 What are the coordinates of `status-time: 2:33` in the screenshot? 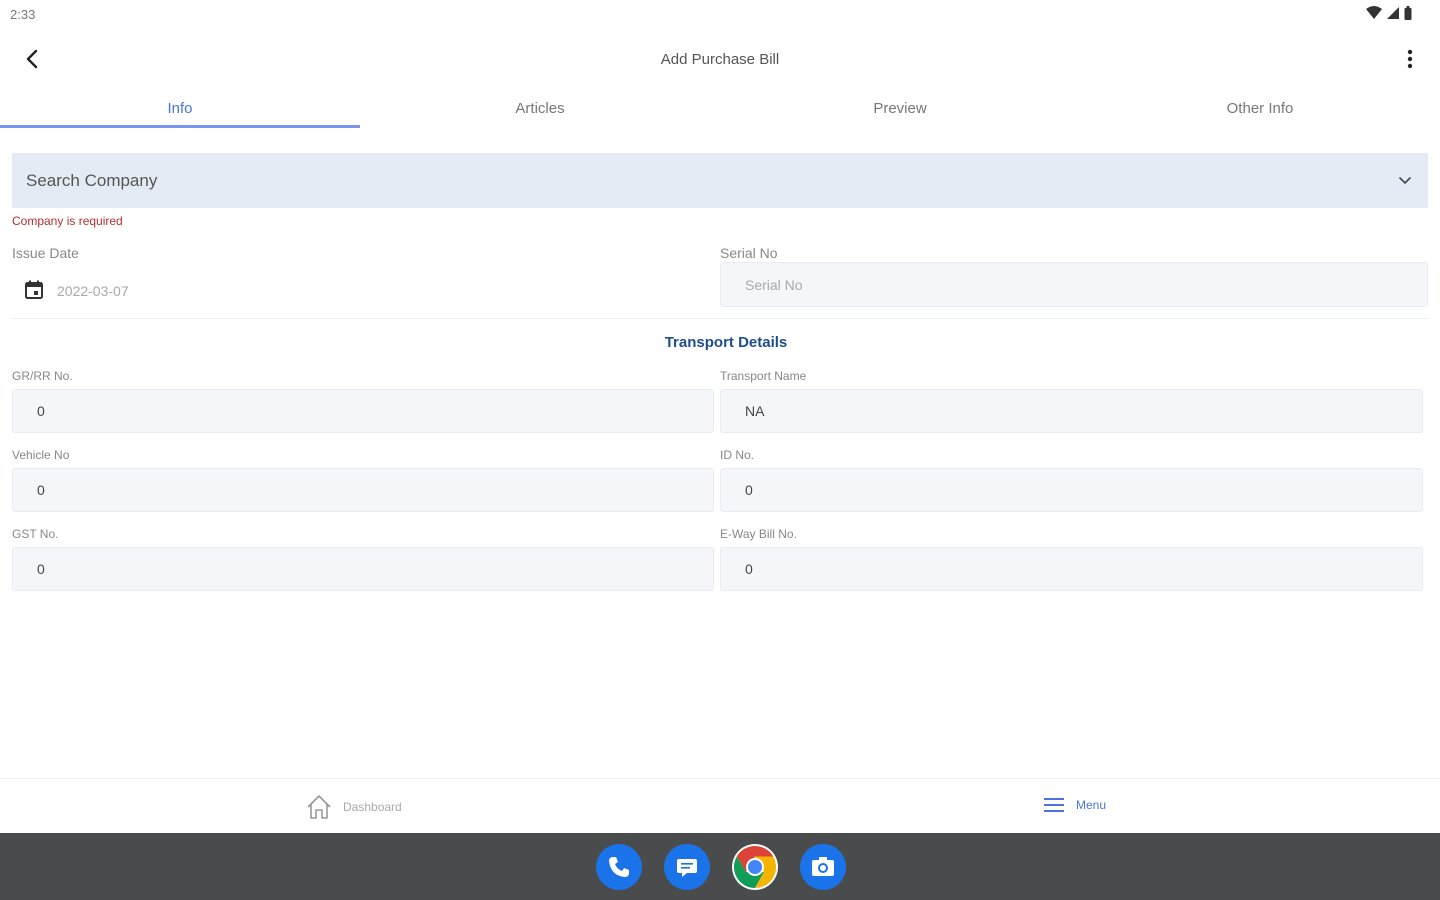 It's located at (23, 14).